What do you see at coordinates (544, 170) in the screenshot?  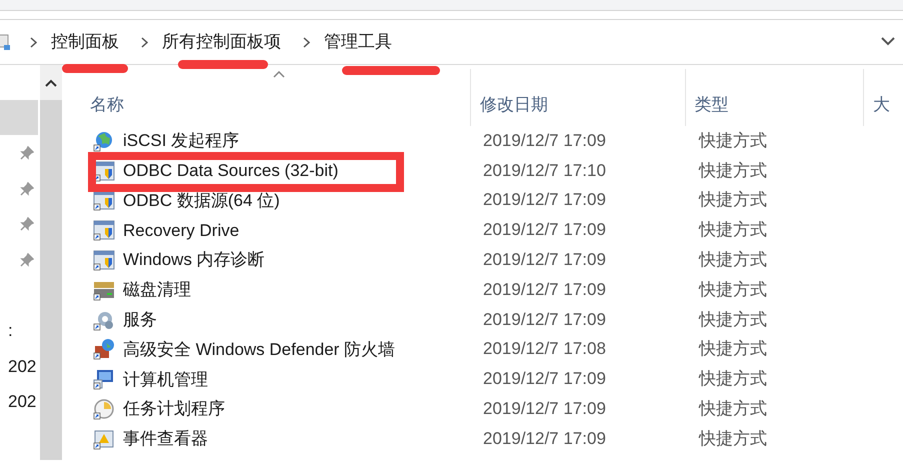 I see `modified-date: 2019/12/7 17:10` at bounding box center [544, 170].